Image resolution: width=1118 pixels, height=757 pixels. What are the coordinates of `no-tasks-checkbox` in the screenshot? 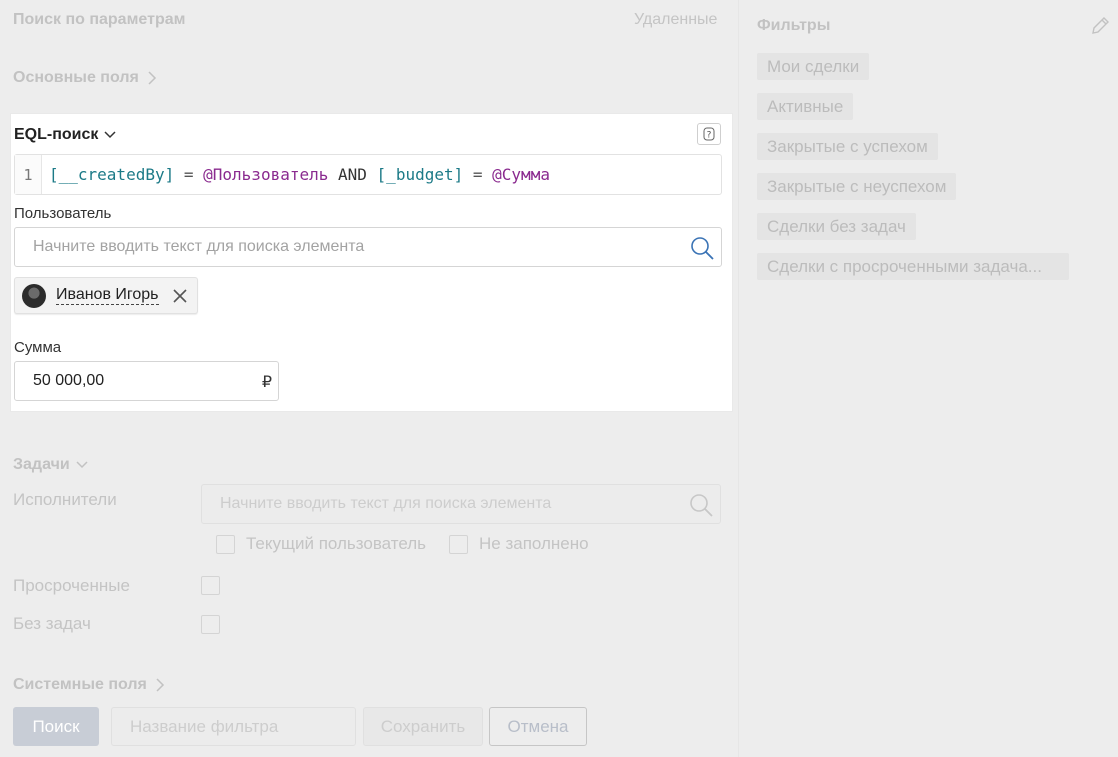 It's located at (210, 624).